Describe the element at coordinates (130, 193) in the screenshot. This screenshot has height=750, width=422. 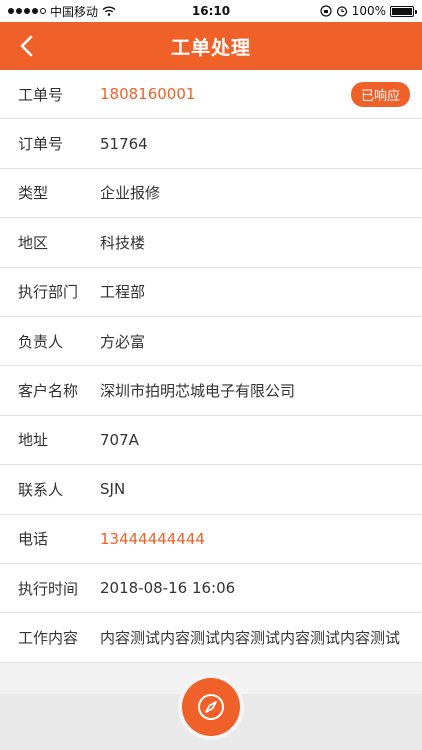
I see `order-type: 企业报修` at that location.